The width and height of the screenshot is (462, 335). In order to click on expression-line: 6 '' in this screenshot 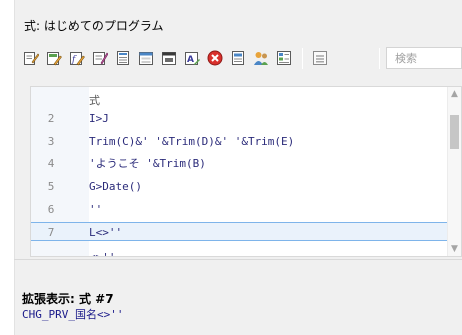, I will do `click(240, 209)`.